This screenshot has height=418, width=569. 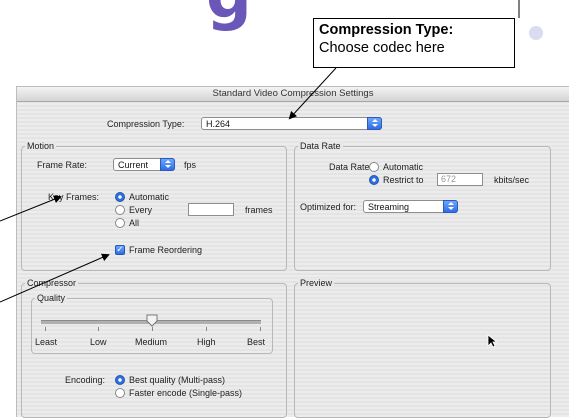 I want to click on data-rate-automatic-radio, so click(x=374, y=167).